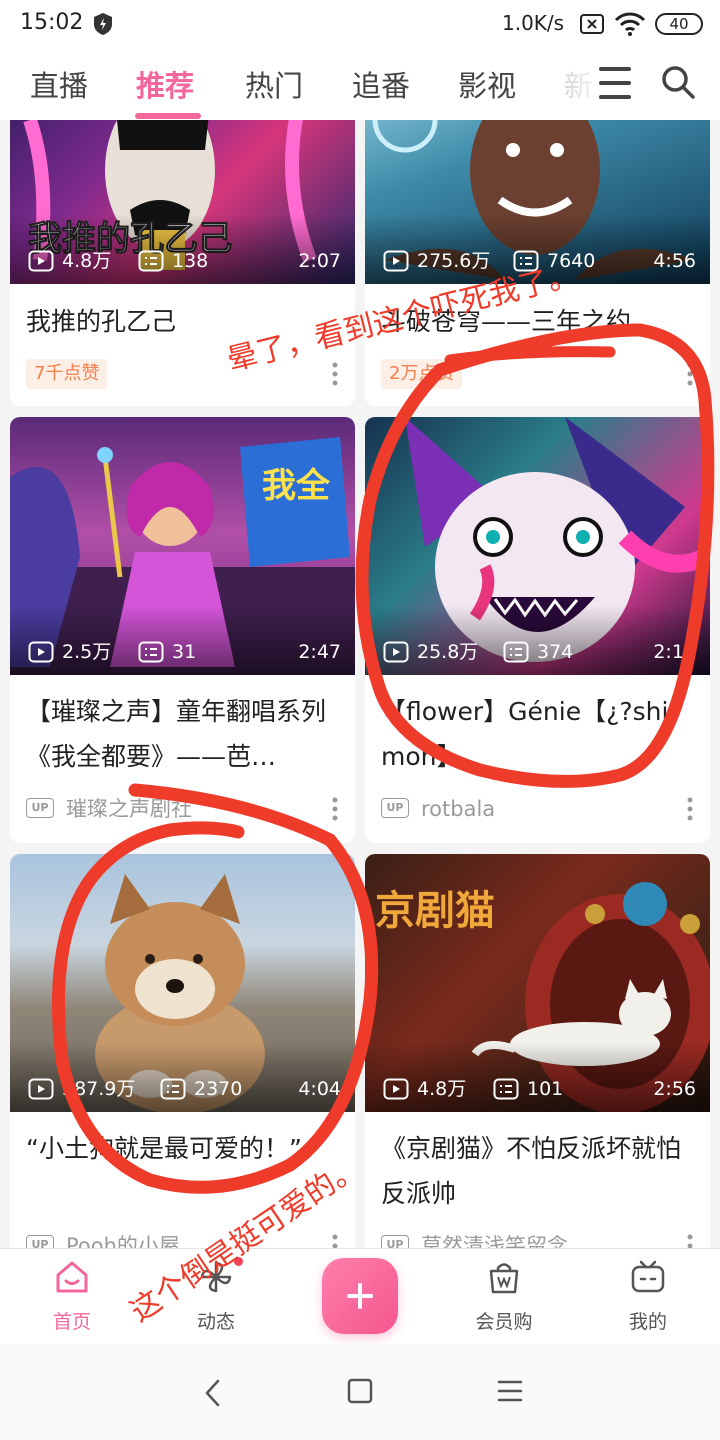 This screenshot has width=720, height=1440. Describe the element at coordinates (182, 202) in the screenshot. I see `video-thumbnail: 我推的孔乙己 4.8万 138 2:07` at that location.